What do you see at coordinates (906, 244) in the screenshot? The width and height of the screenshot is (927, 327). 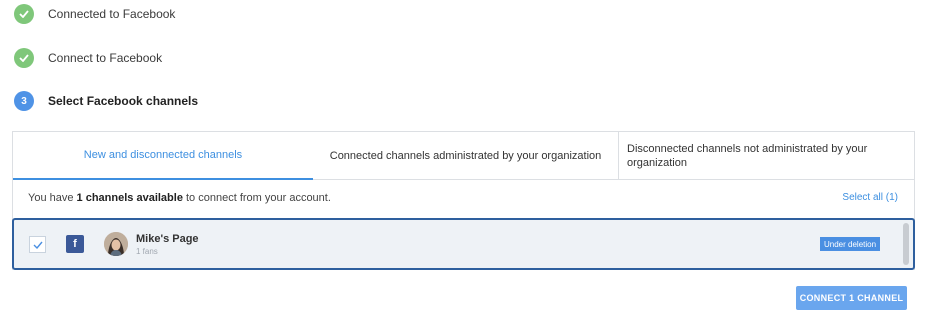 I see `scrollbar` at bounding box center [906, 244].